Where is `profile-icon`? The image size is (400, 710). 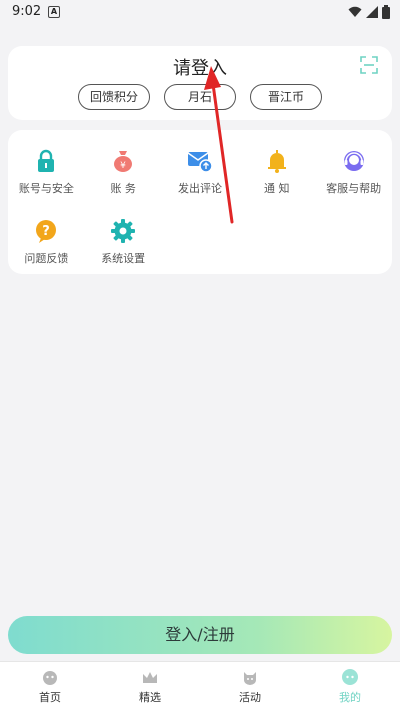 profile-icon is located at coordinates (350, 677).